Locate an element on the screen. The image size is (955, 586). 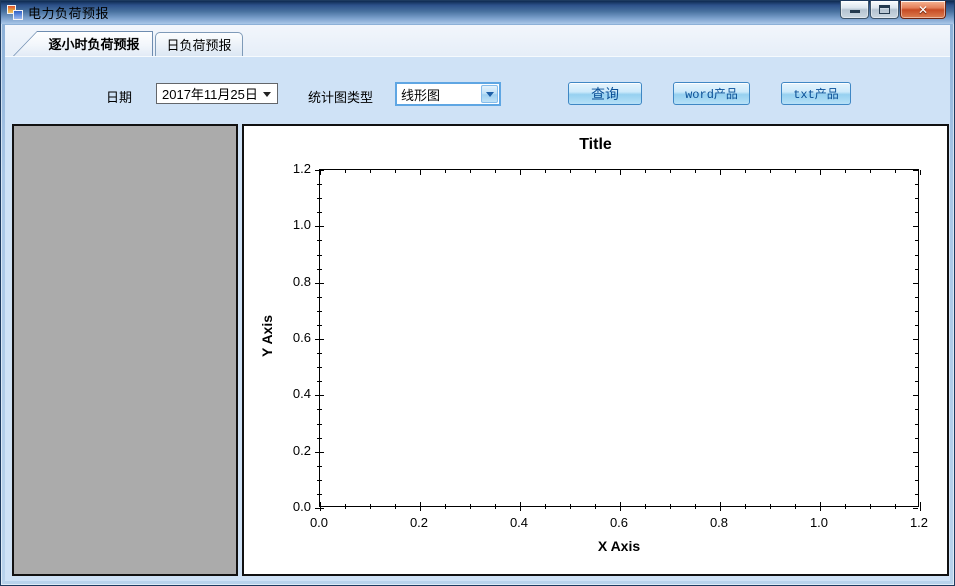
date-picker-value: 2017年11月25日 is located at coordinates (210, 94).